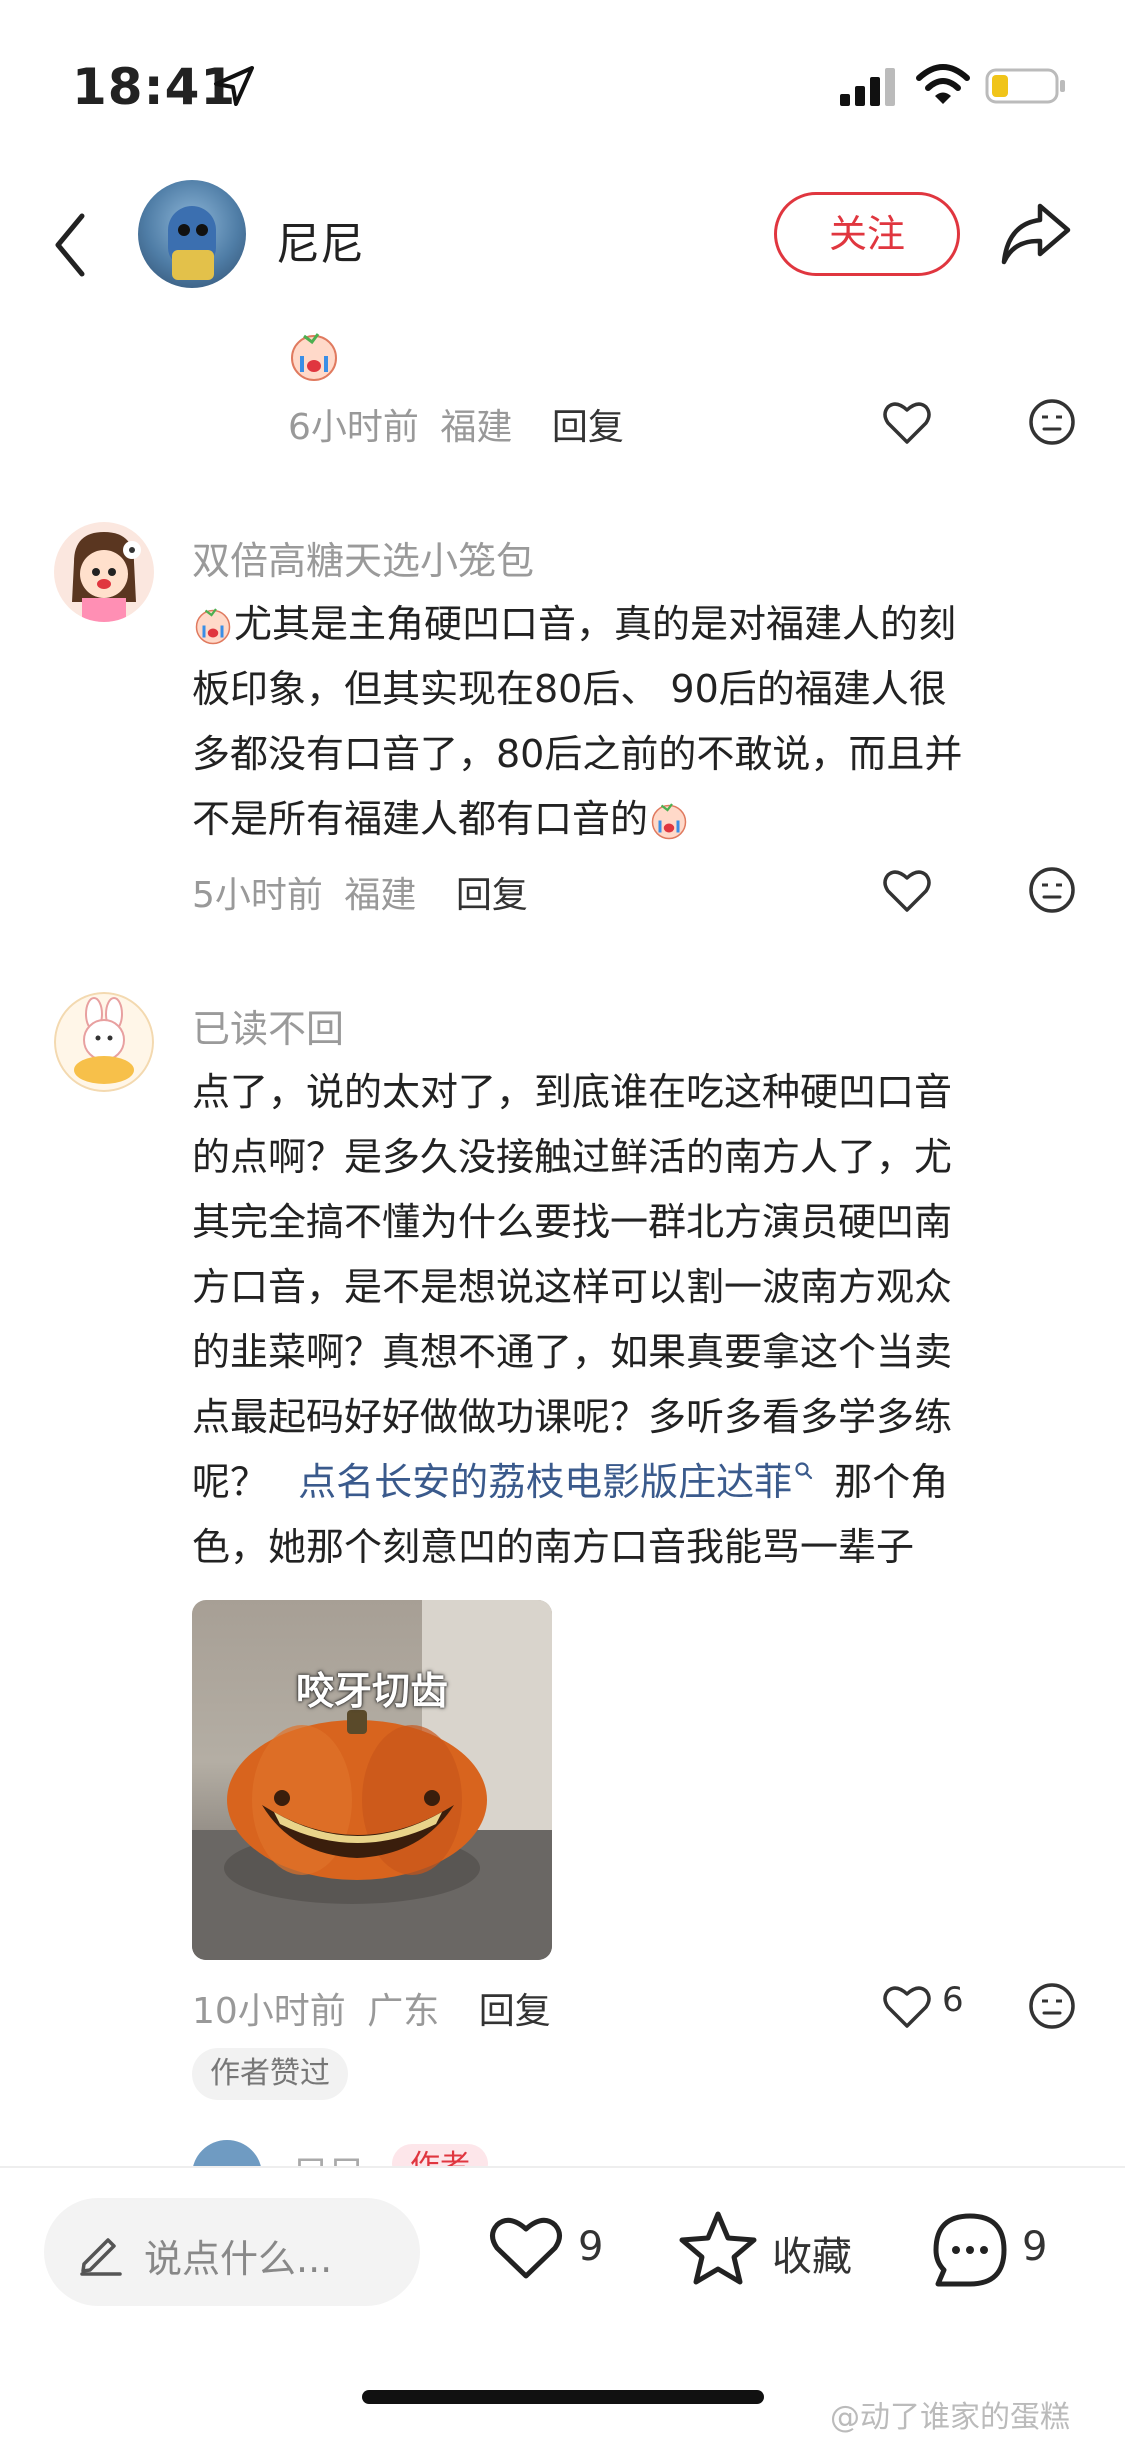  I want to click on comment-meta: 5小时前 福建 回复, so click(360, 892).